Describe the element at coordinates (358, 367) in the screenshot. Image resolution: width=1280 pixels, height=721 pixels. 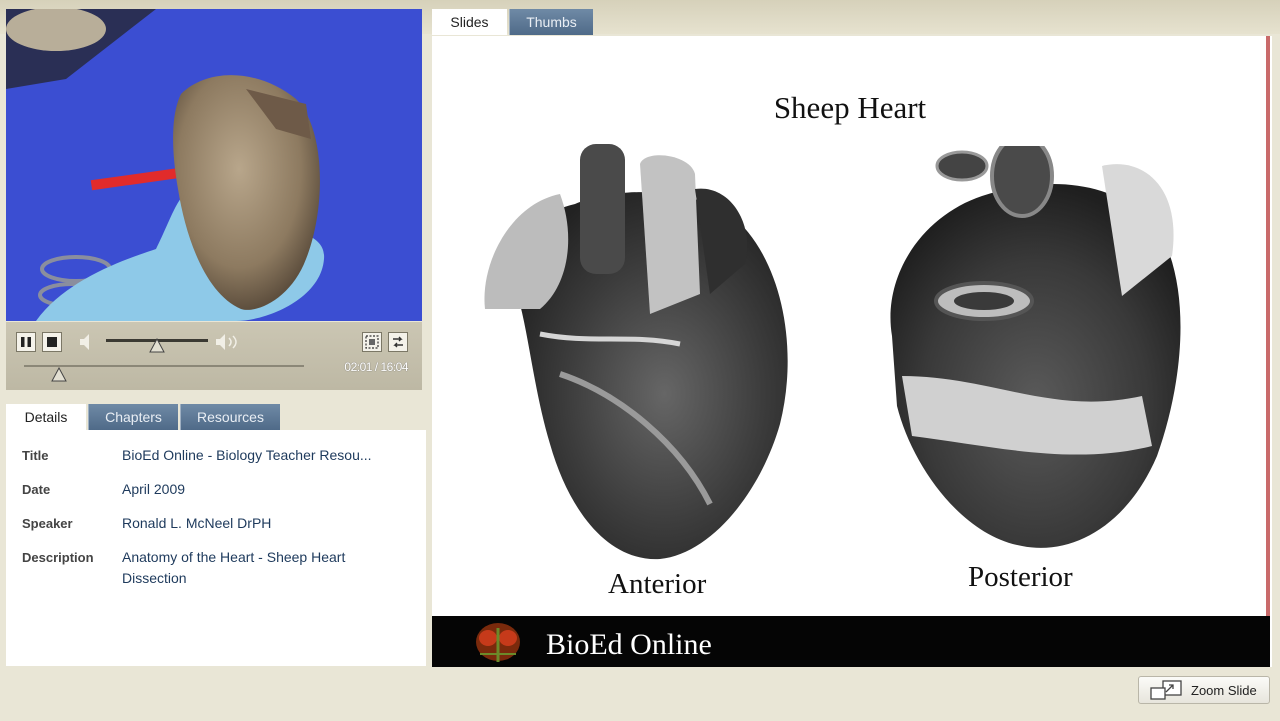
I see `current-time: 02:01` at that location.